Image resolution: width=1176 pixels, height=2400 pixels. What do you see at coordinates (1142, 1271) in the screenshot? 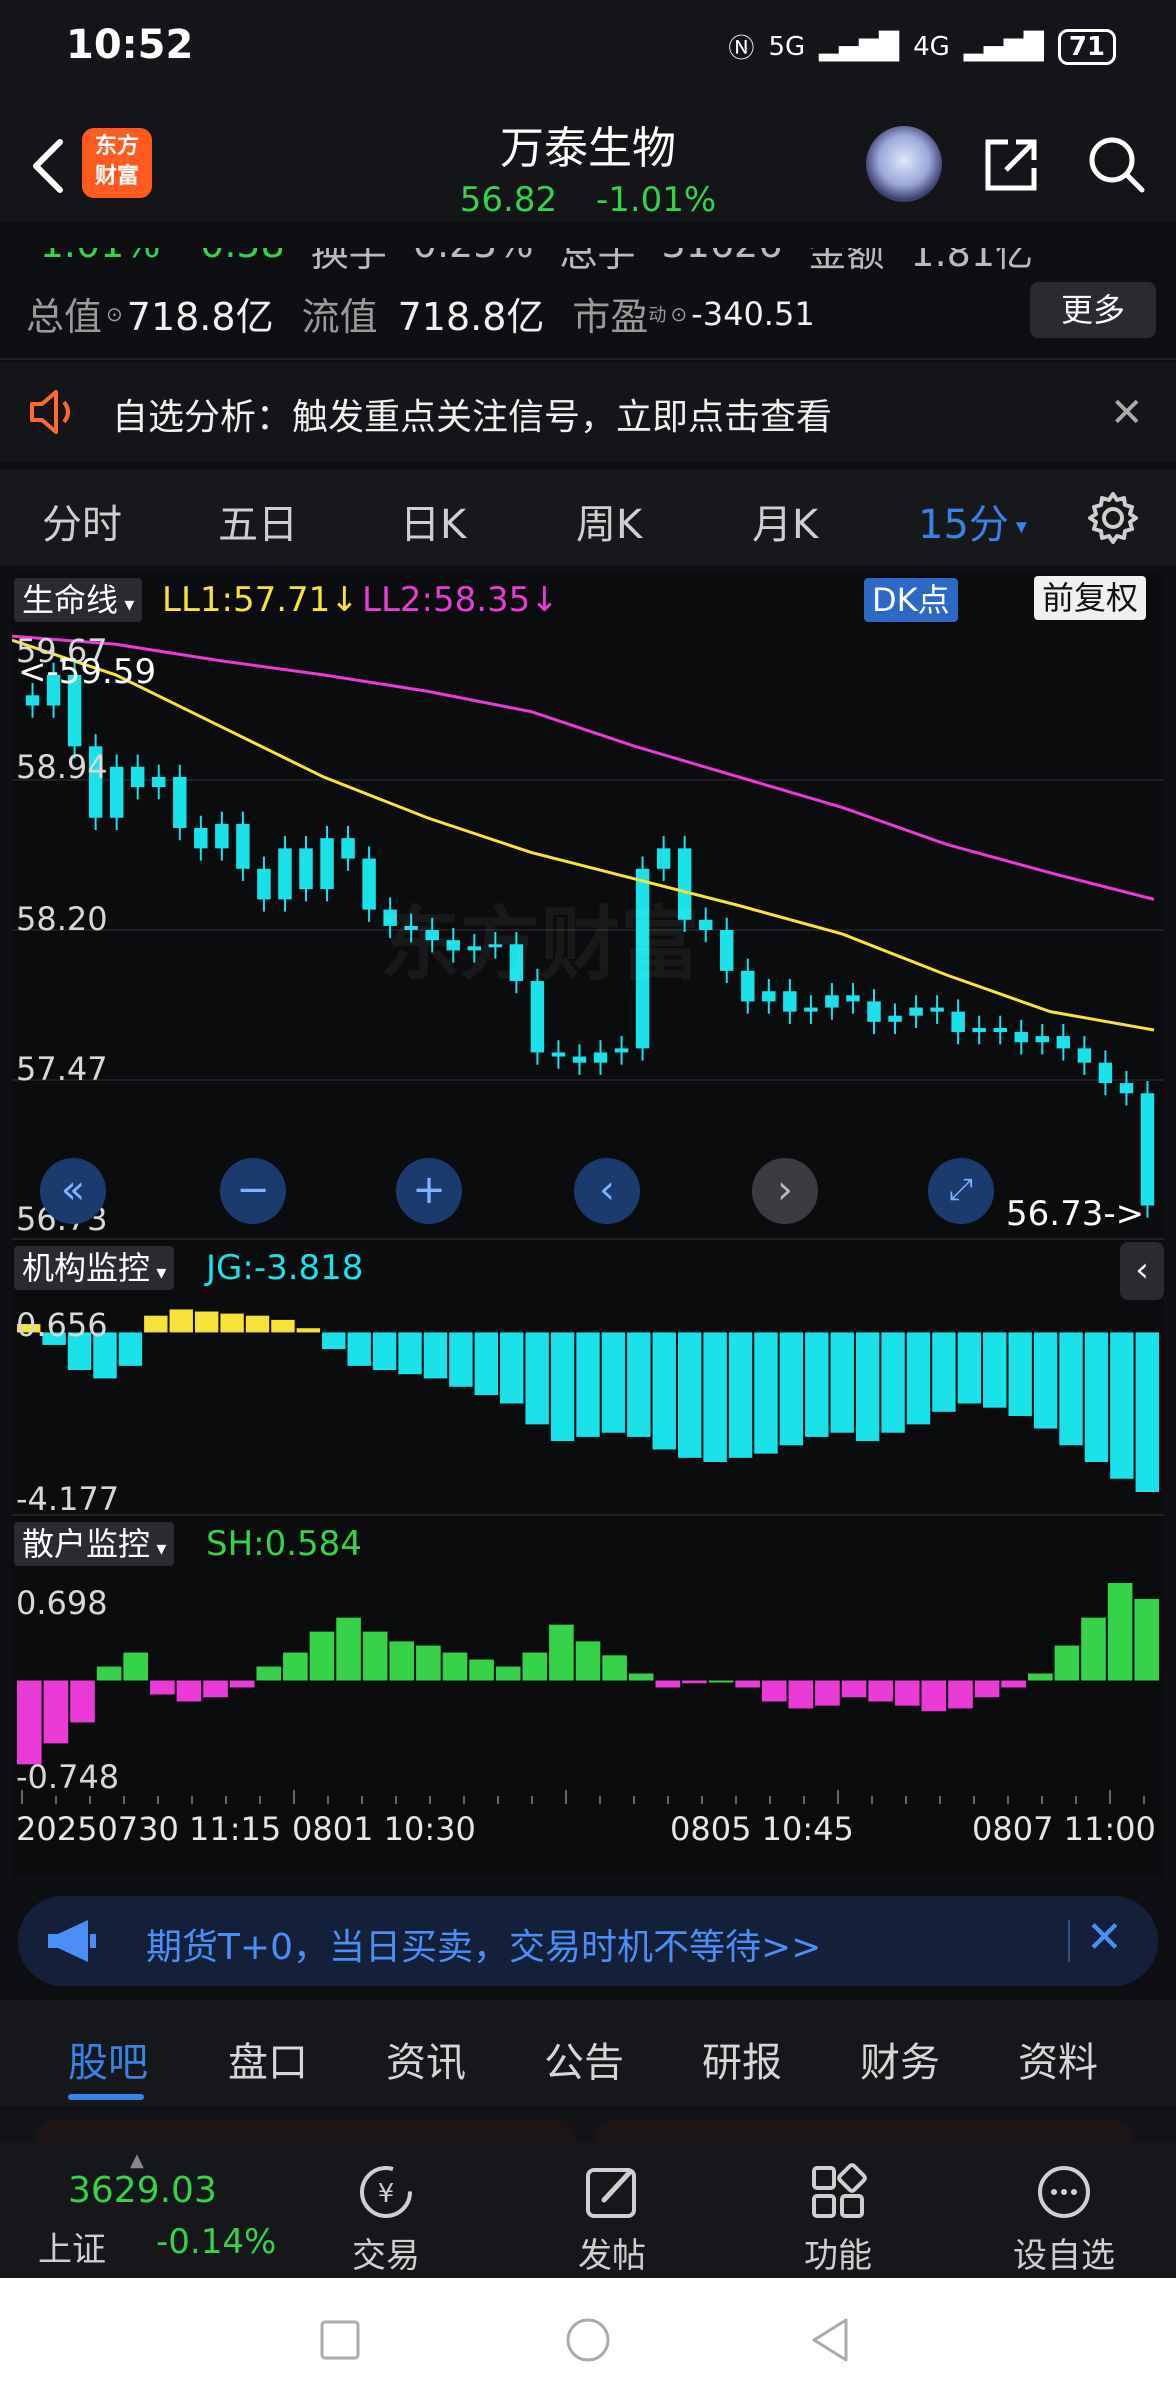
I see `collapse-panel-button: ‹` at bounding box center [1142, 1271].